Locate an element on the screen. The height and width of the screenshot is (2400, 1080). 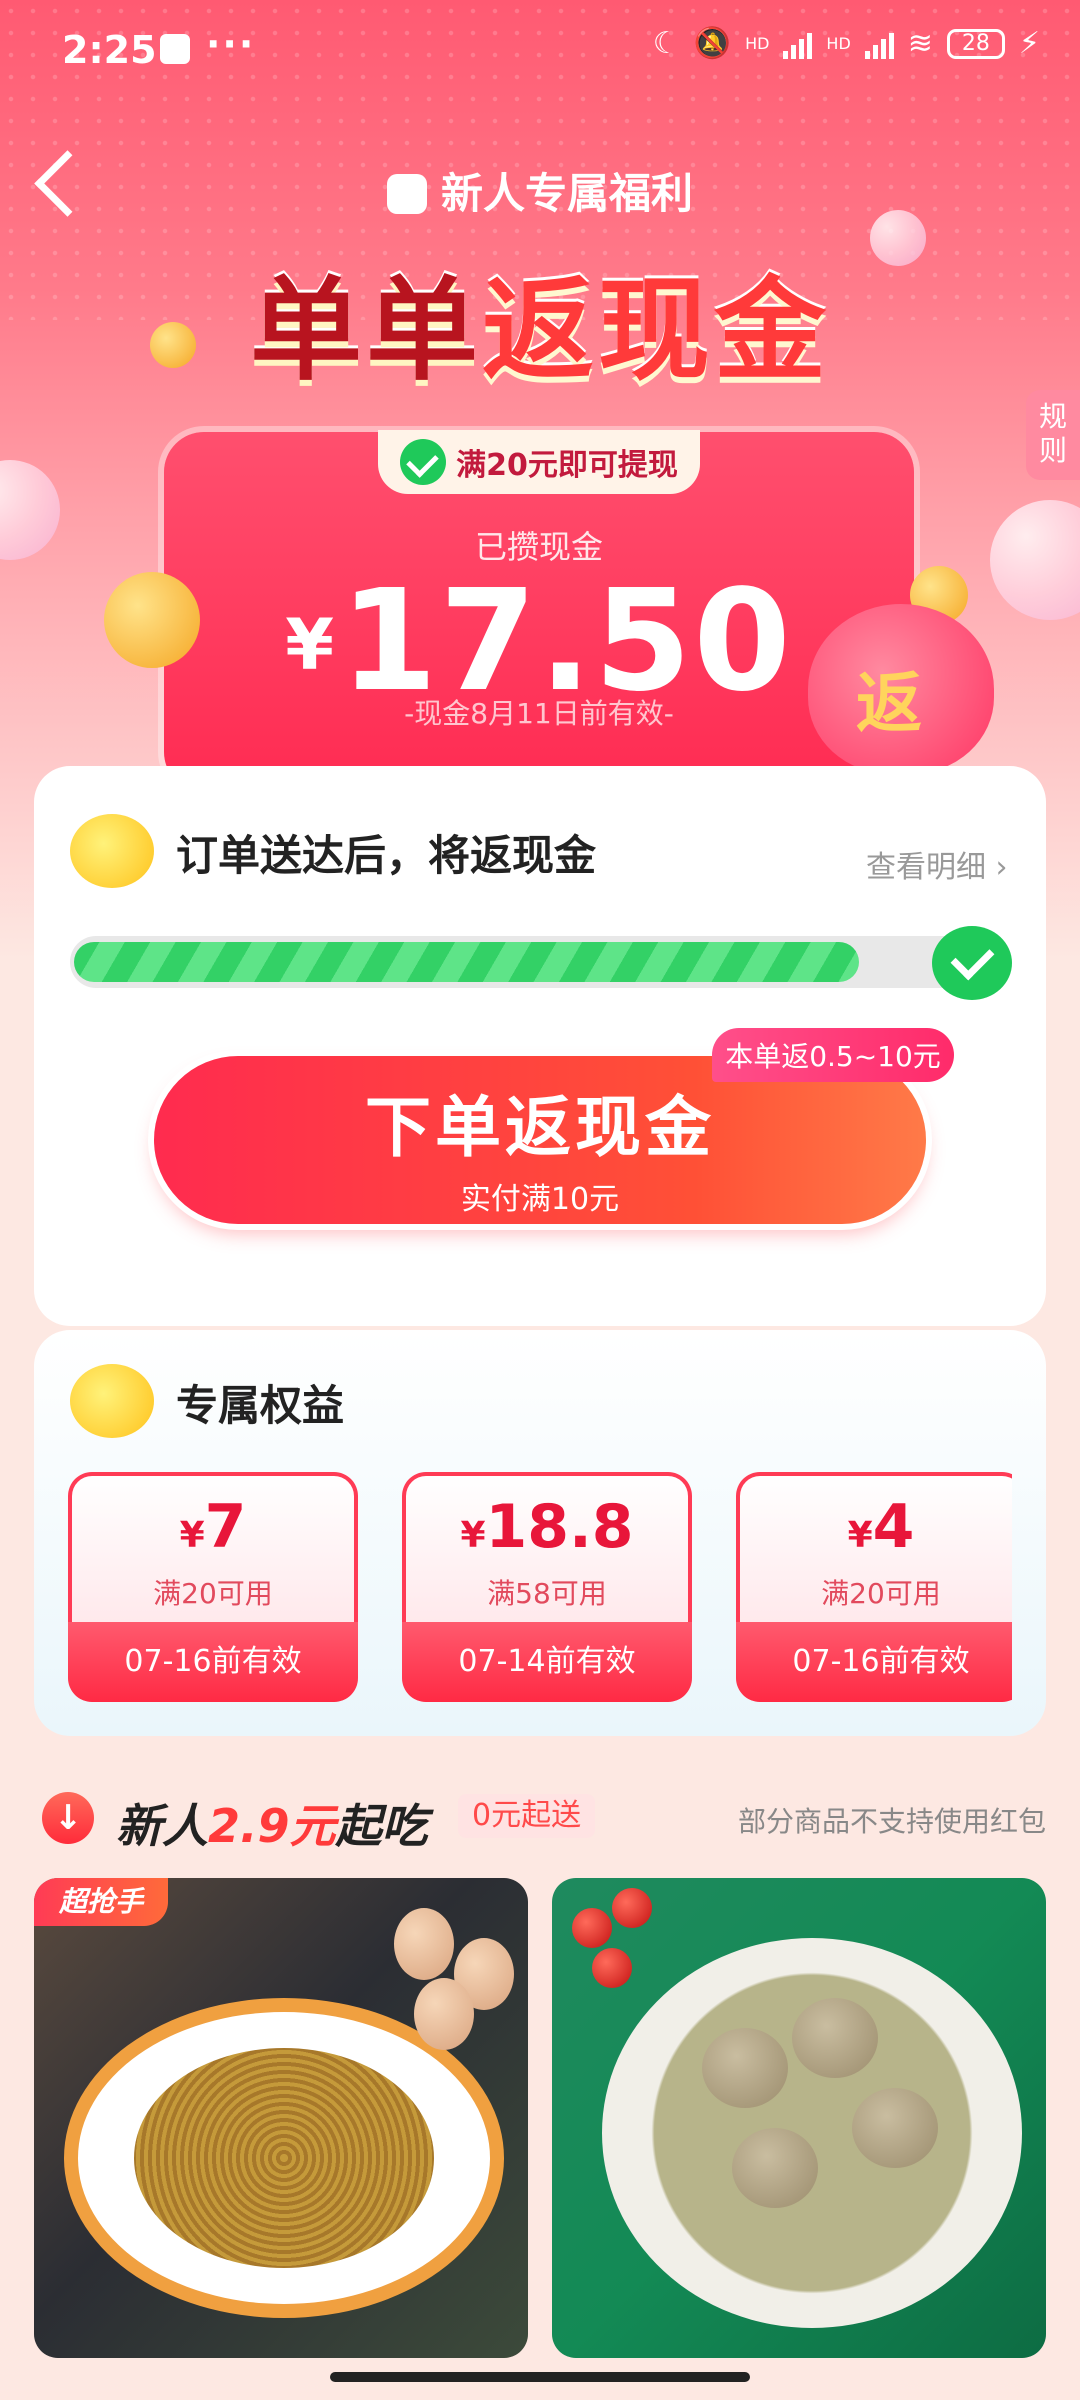
coupon-card: ¥18.8 满58可用 07-14前有效 is located at coordinates (547, 1587).